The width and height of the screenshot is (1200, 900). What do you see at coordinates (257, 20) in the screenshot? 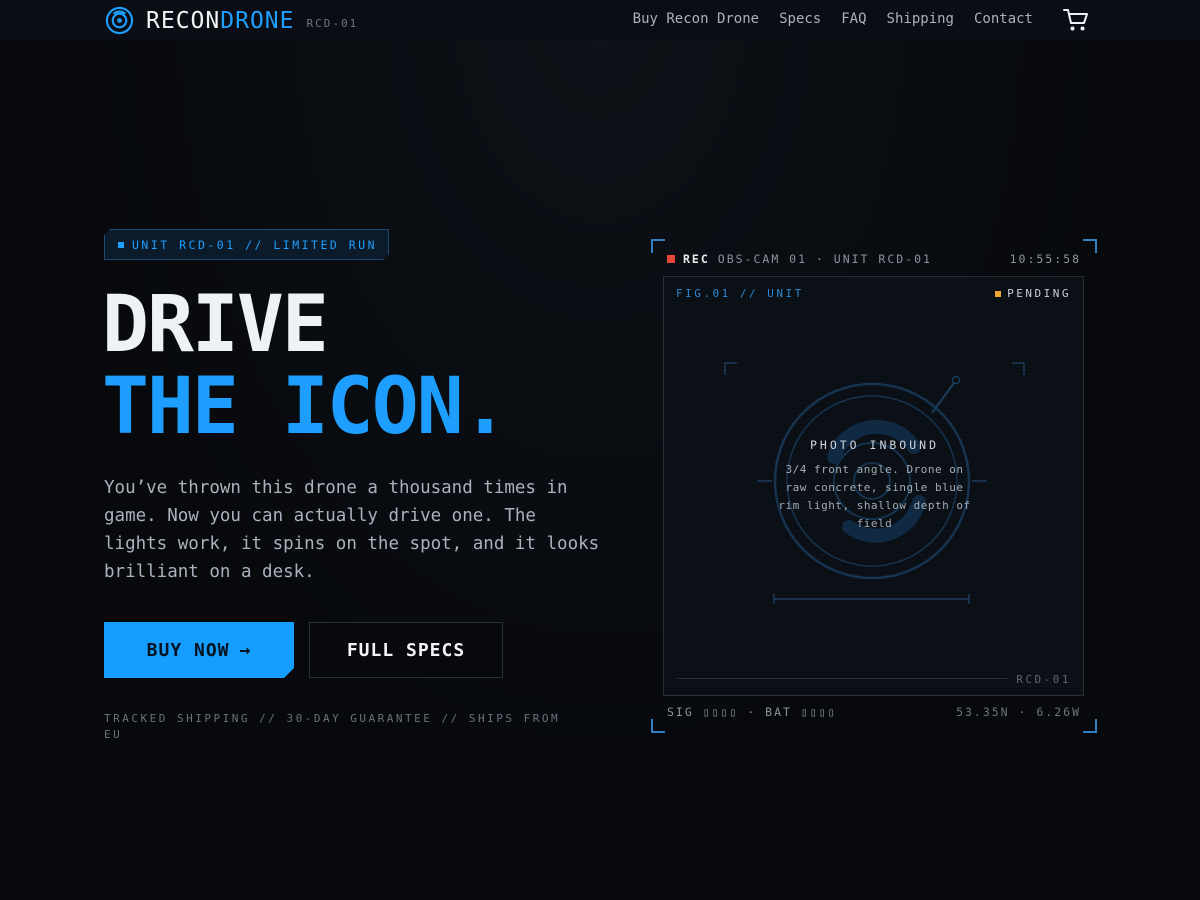
I see `logo-text-accent: DRONE` at bounding box center [257, 20].